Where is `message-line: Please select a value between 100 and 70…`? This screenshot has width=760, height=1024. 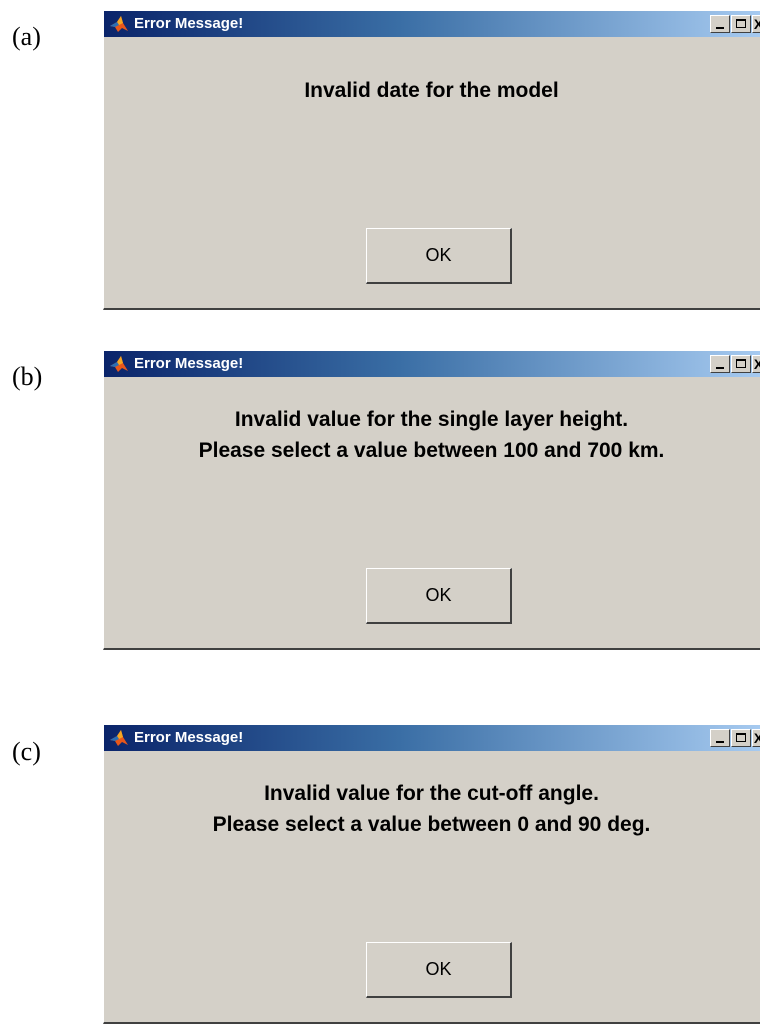 message-line: Please select a value between 100 and 70… is located at coordinates (431, 450).